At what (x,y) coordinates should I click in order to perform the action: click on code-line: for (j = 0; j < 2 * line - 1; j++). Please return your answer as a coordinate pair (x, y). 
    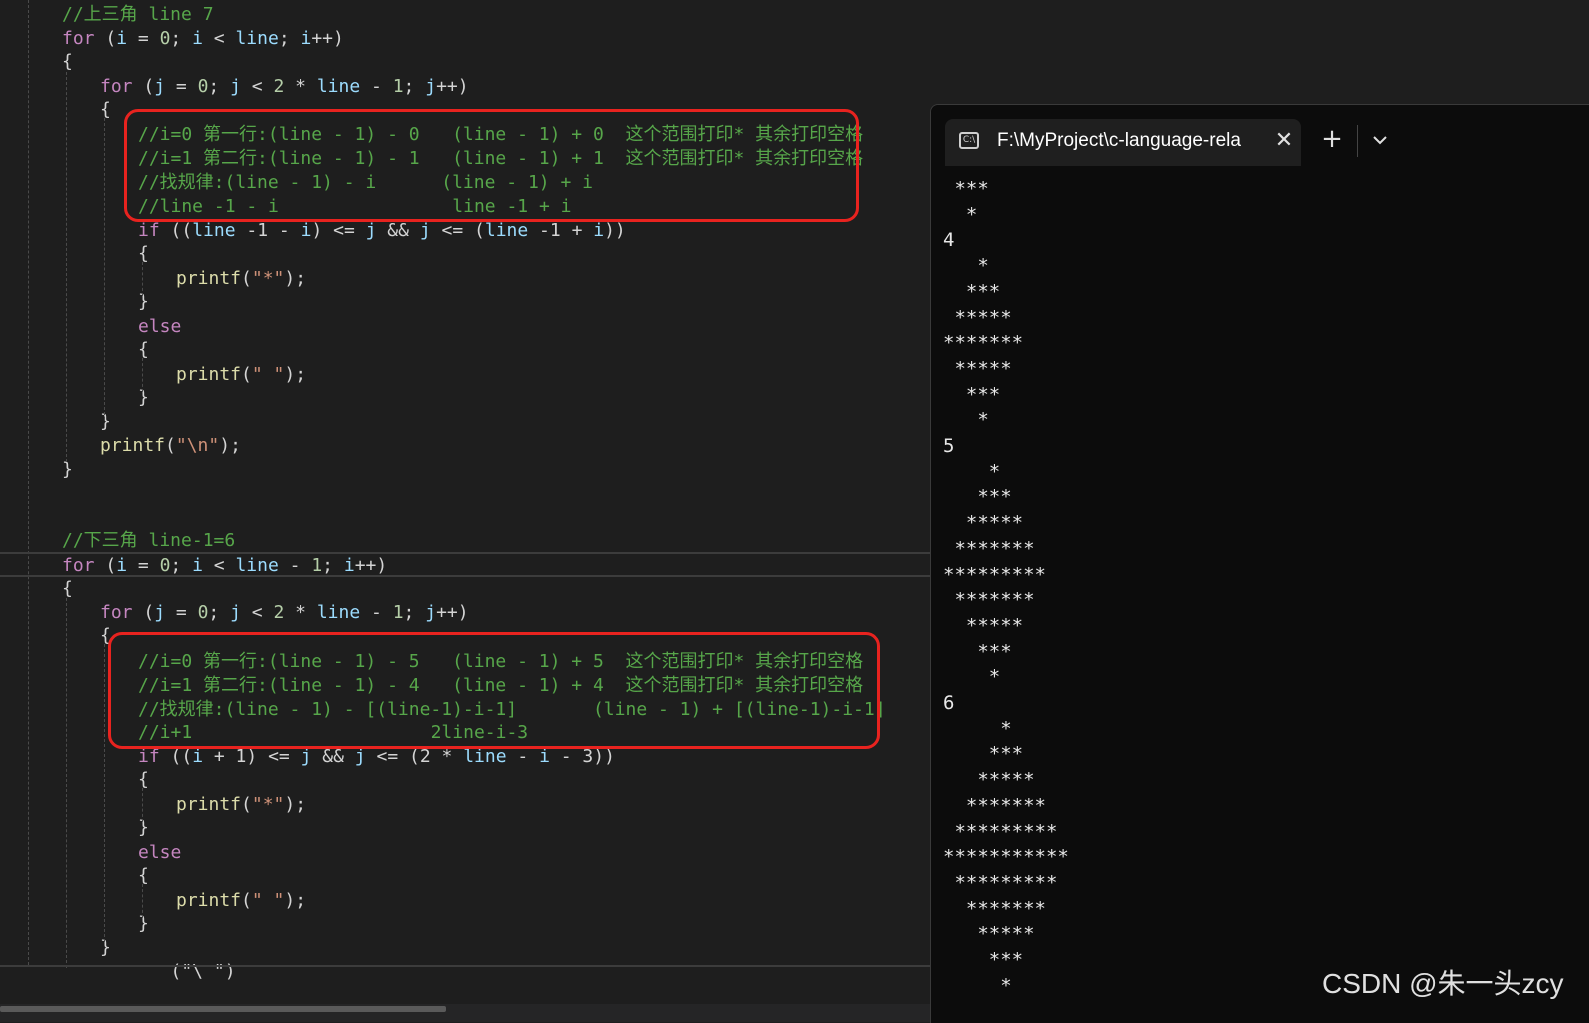
    Looking at the image, I should click on (284, 613).